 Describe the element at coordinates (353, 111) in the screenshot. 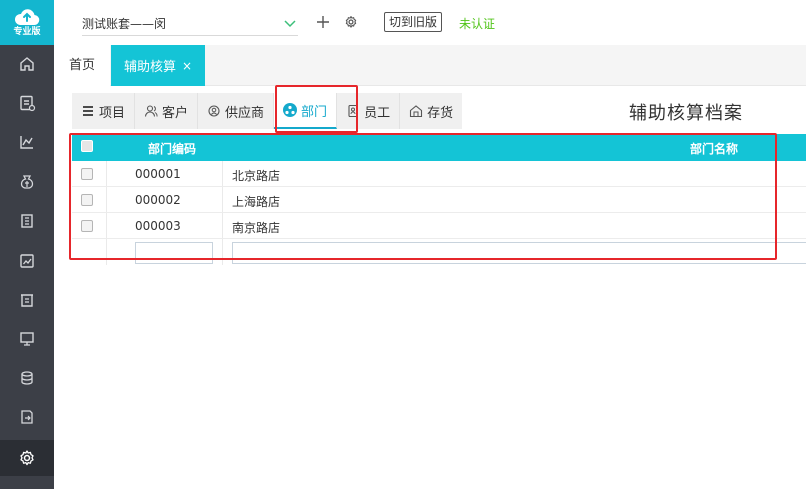

I see `employee-icon` at that location.